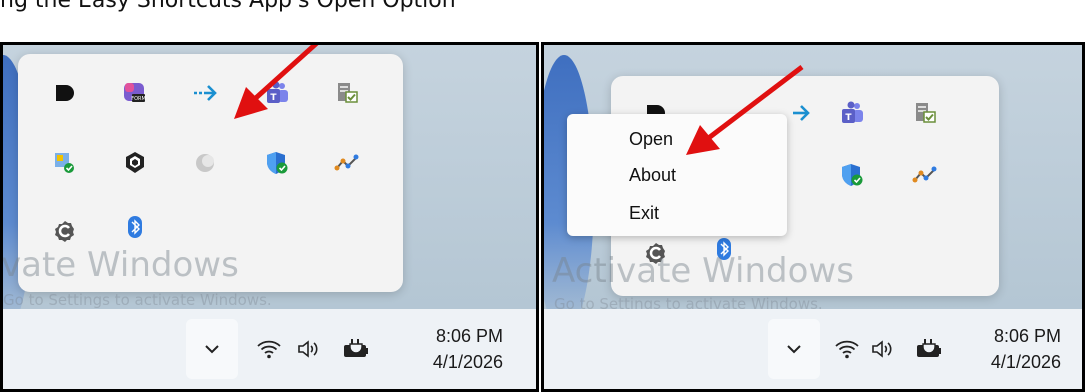  Describe the element at coordinates (135, 93) in the screenshot. I see `copilot-app-icon: FORM` at that location.